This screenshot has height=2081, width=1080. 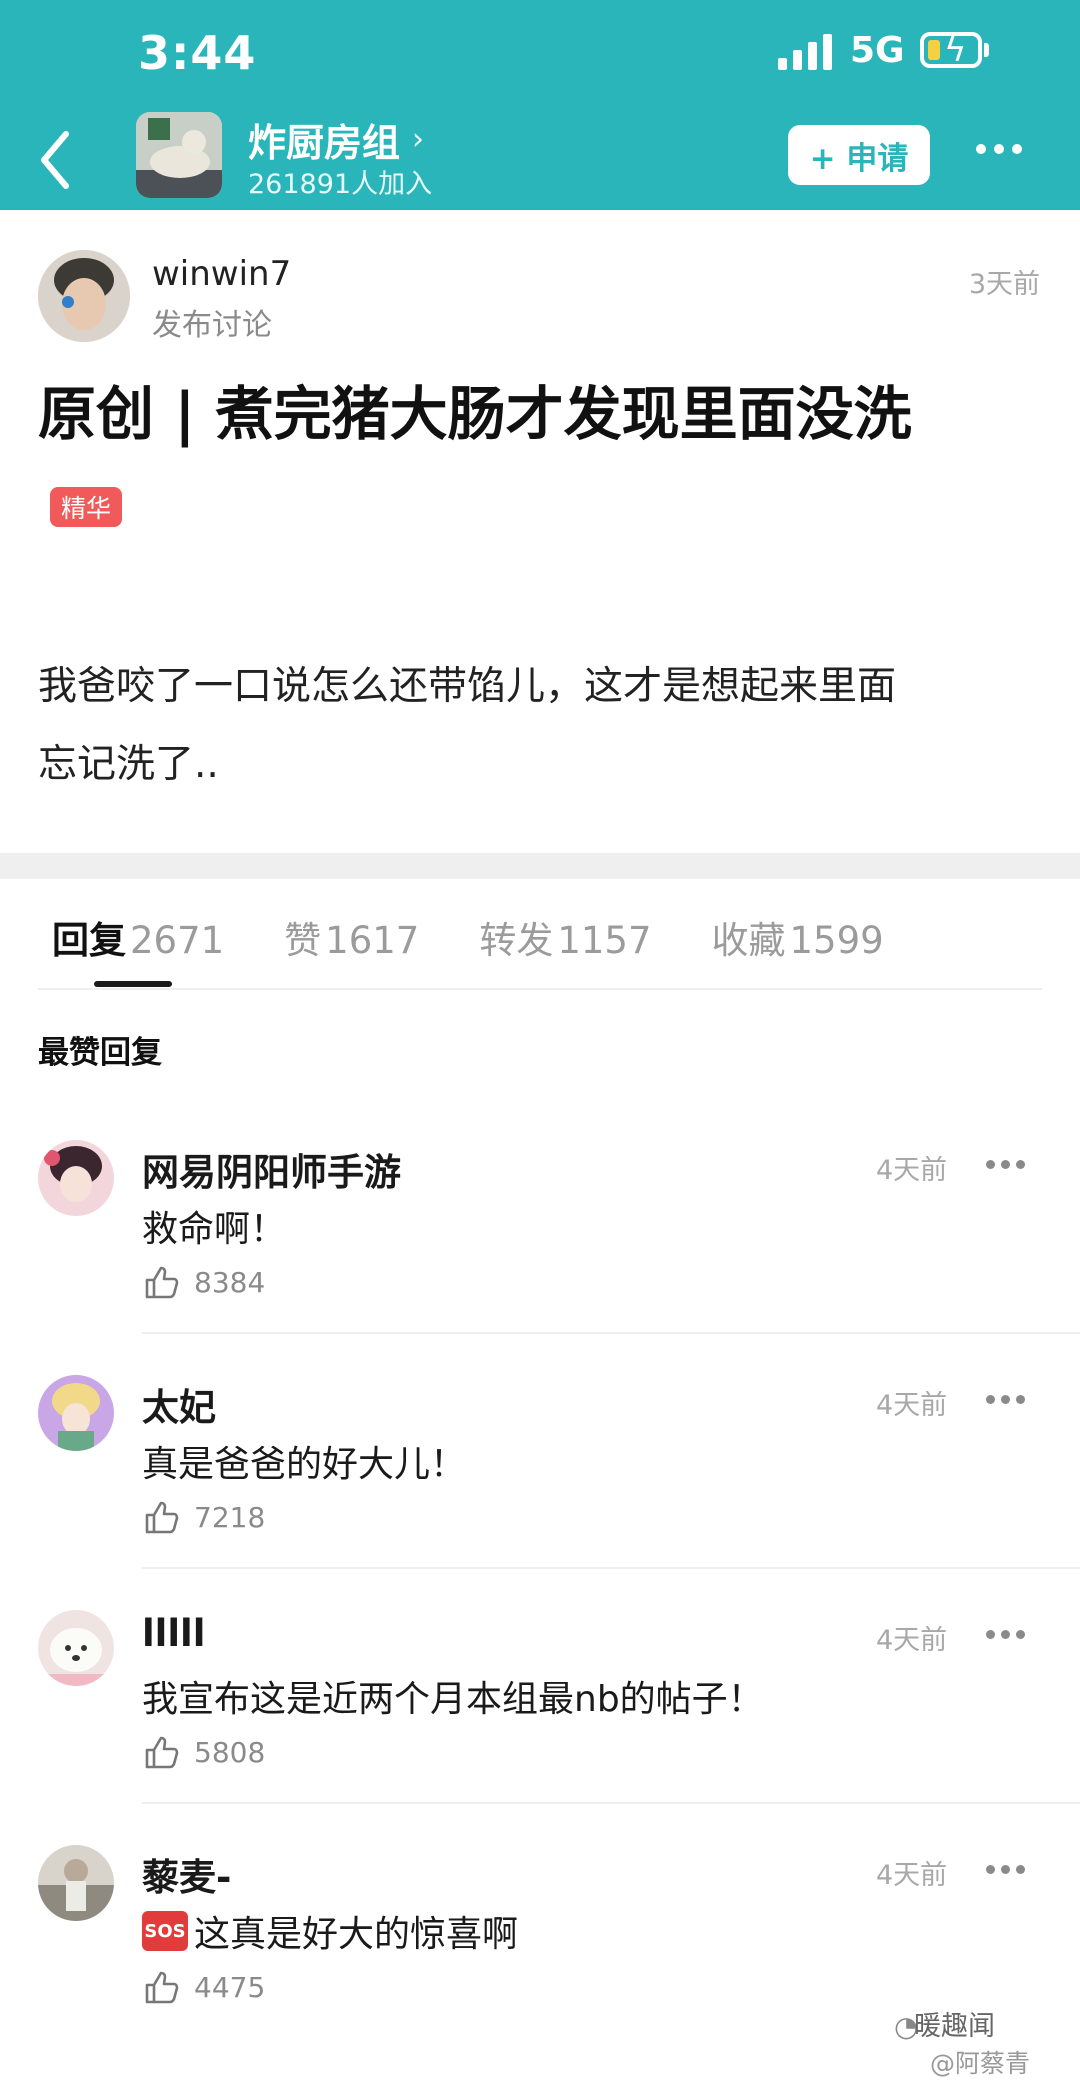 I want to click on tab-count: 1157, so click(x=604, y=940).